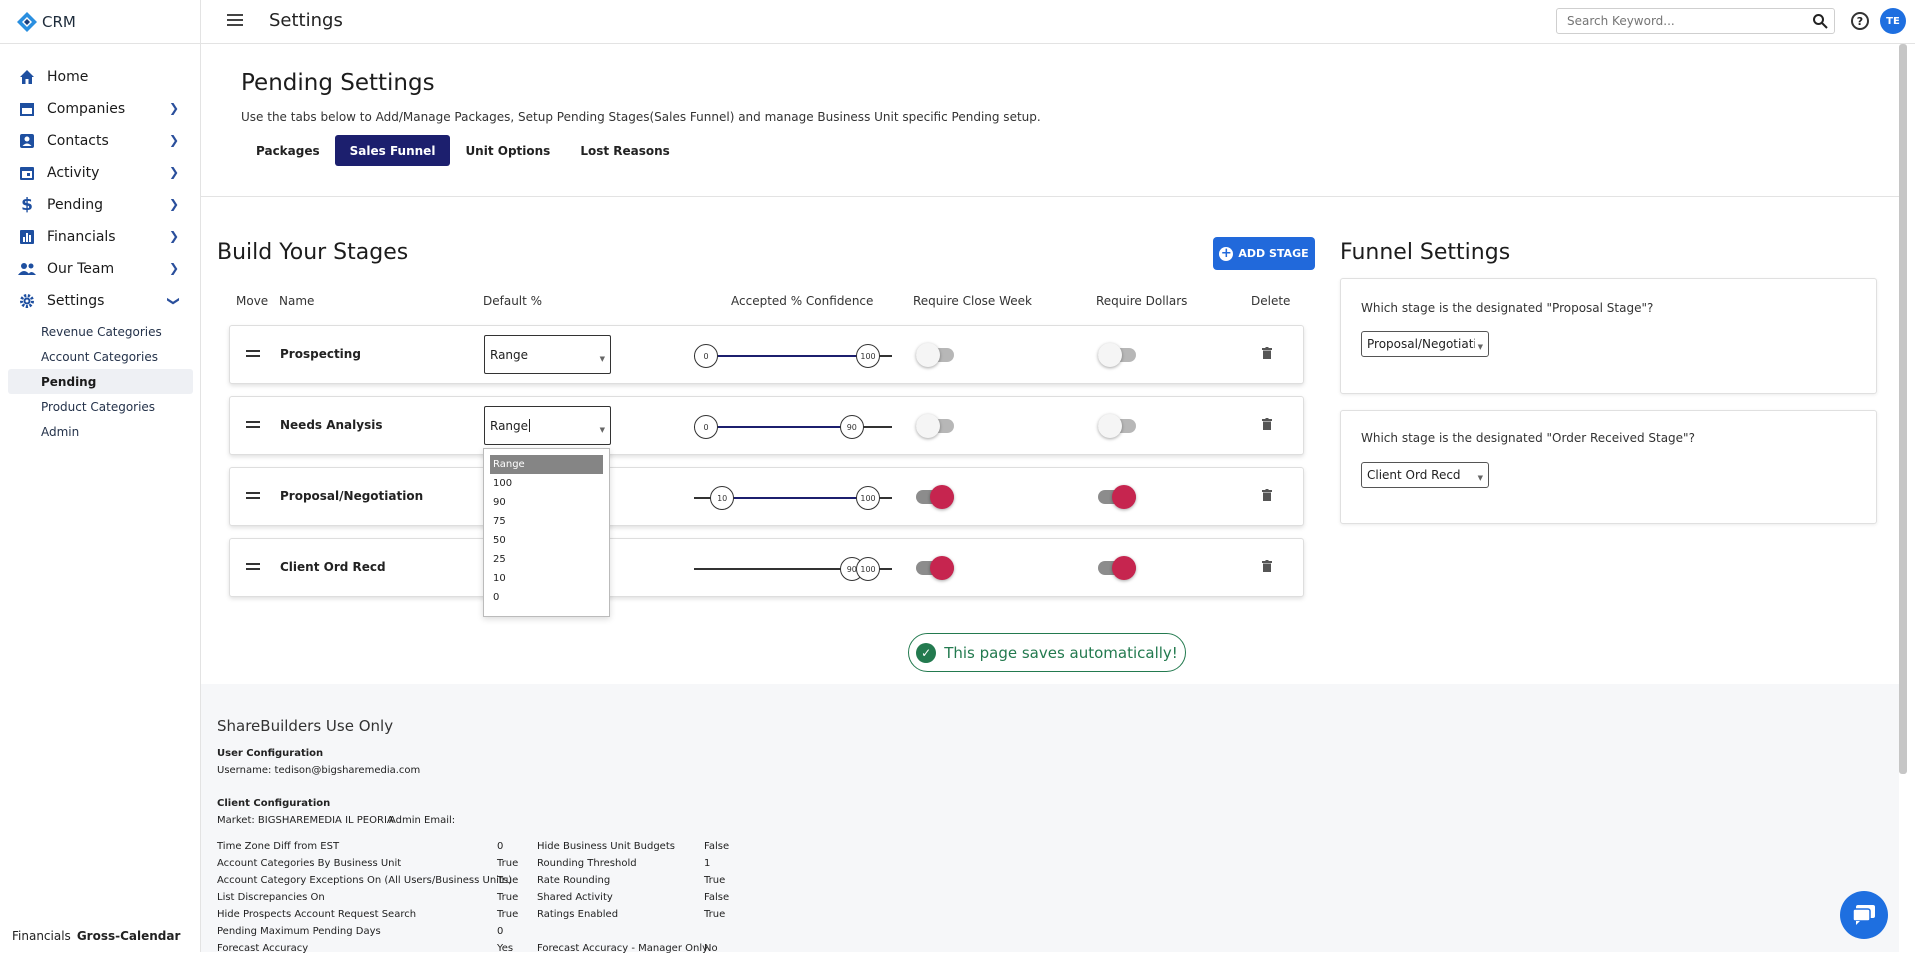  I want to click on search-icon, so click(1820, 21).